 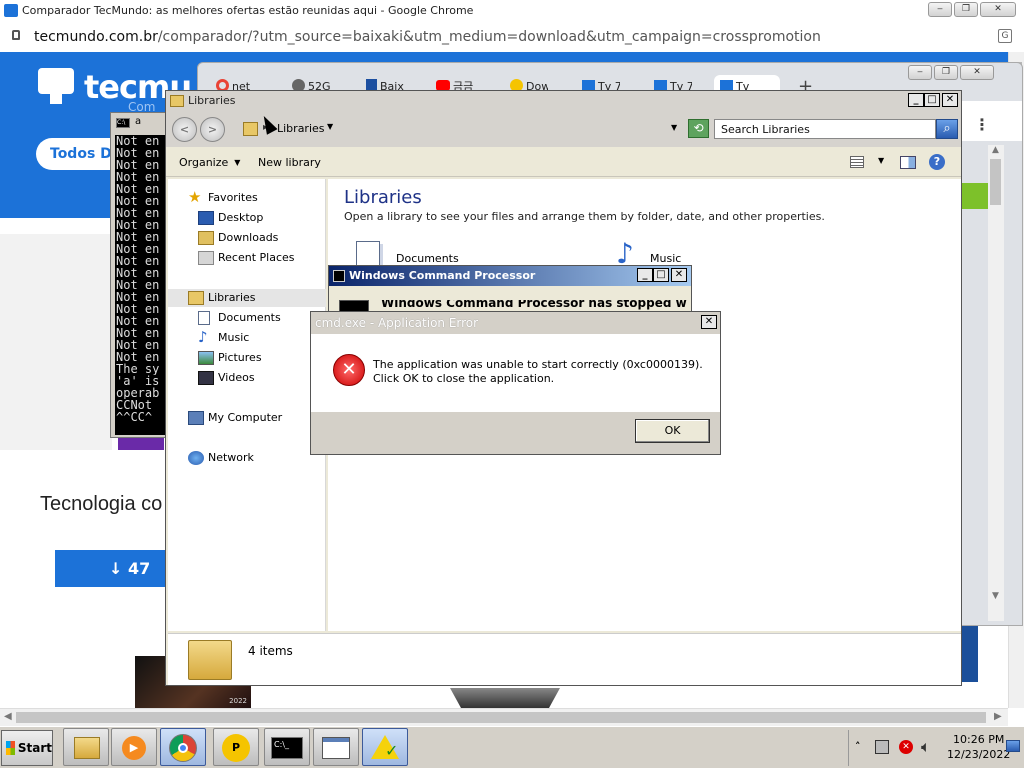 What do you see at coordinates (932, 100) in the screenshot?
I see `explorer-maximize-button: □` at bounding box center [932, 100].